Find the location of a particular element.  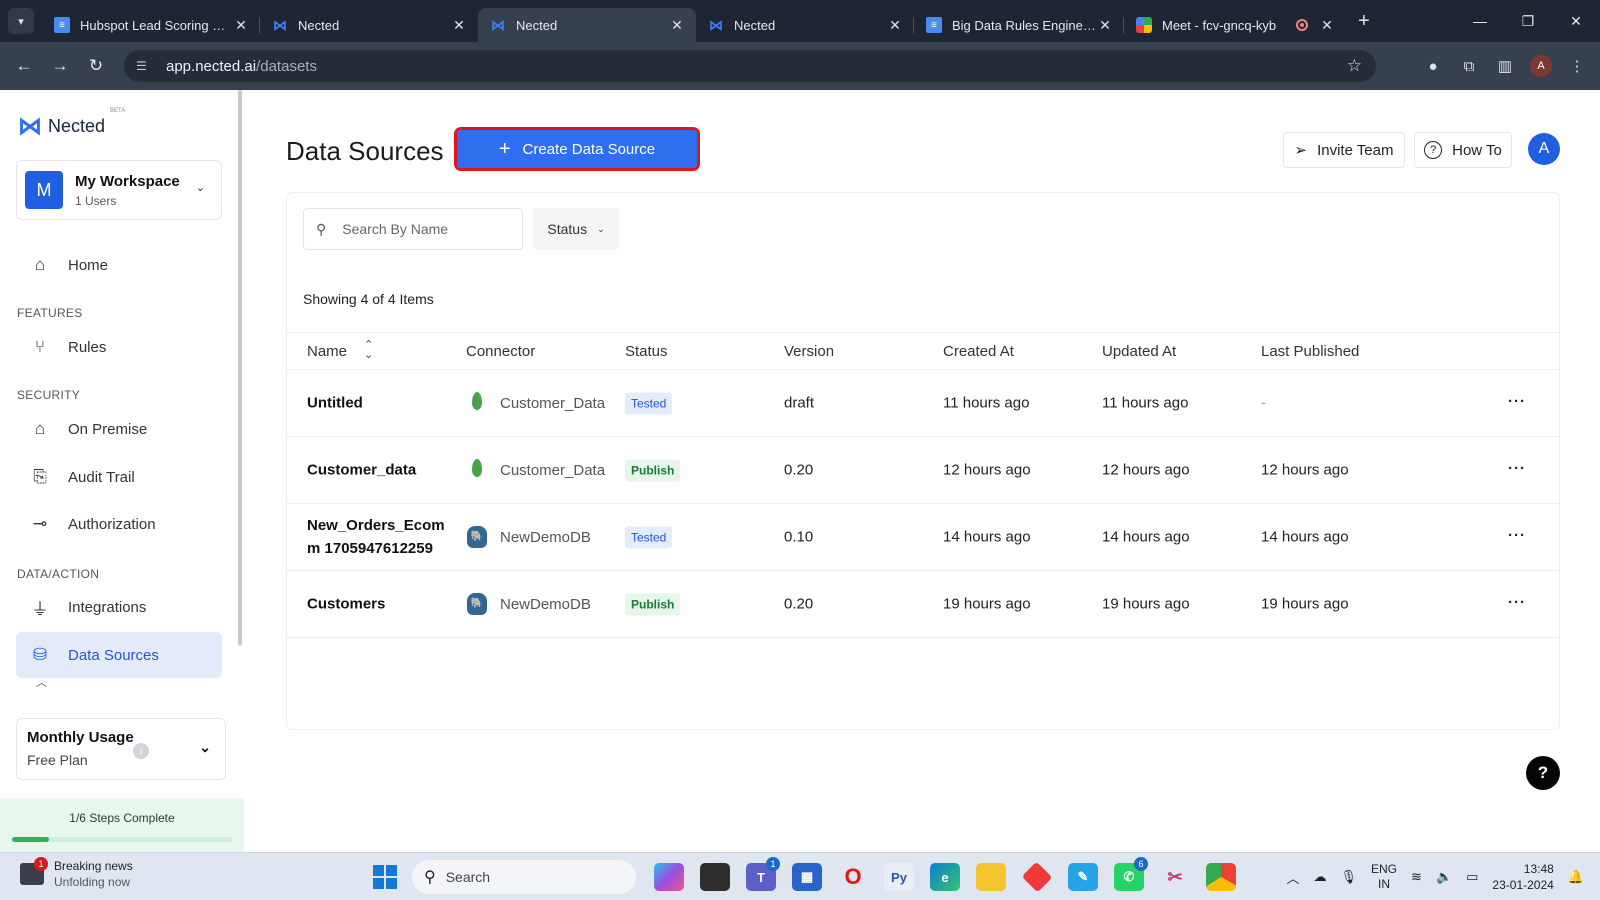

close-window-icon: ✕ is located at coordinates (1576, 21).